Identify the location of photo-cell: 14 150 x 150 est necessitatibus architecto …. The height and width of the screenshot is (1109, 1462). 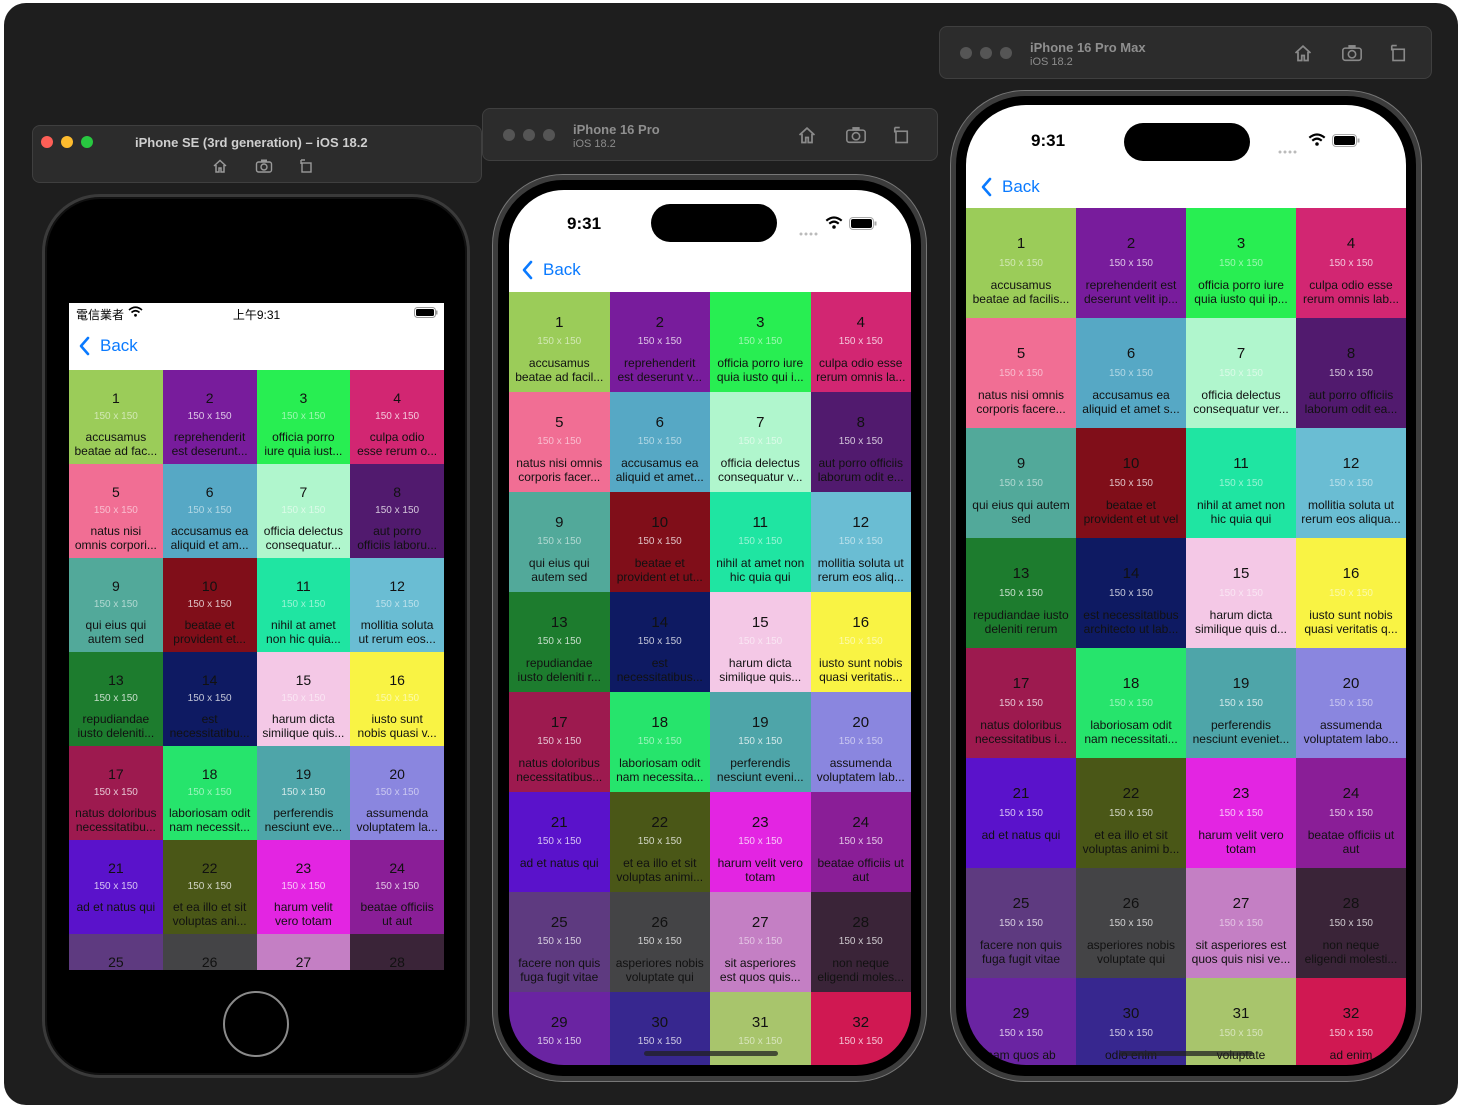
(1131, 593).